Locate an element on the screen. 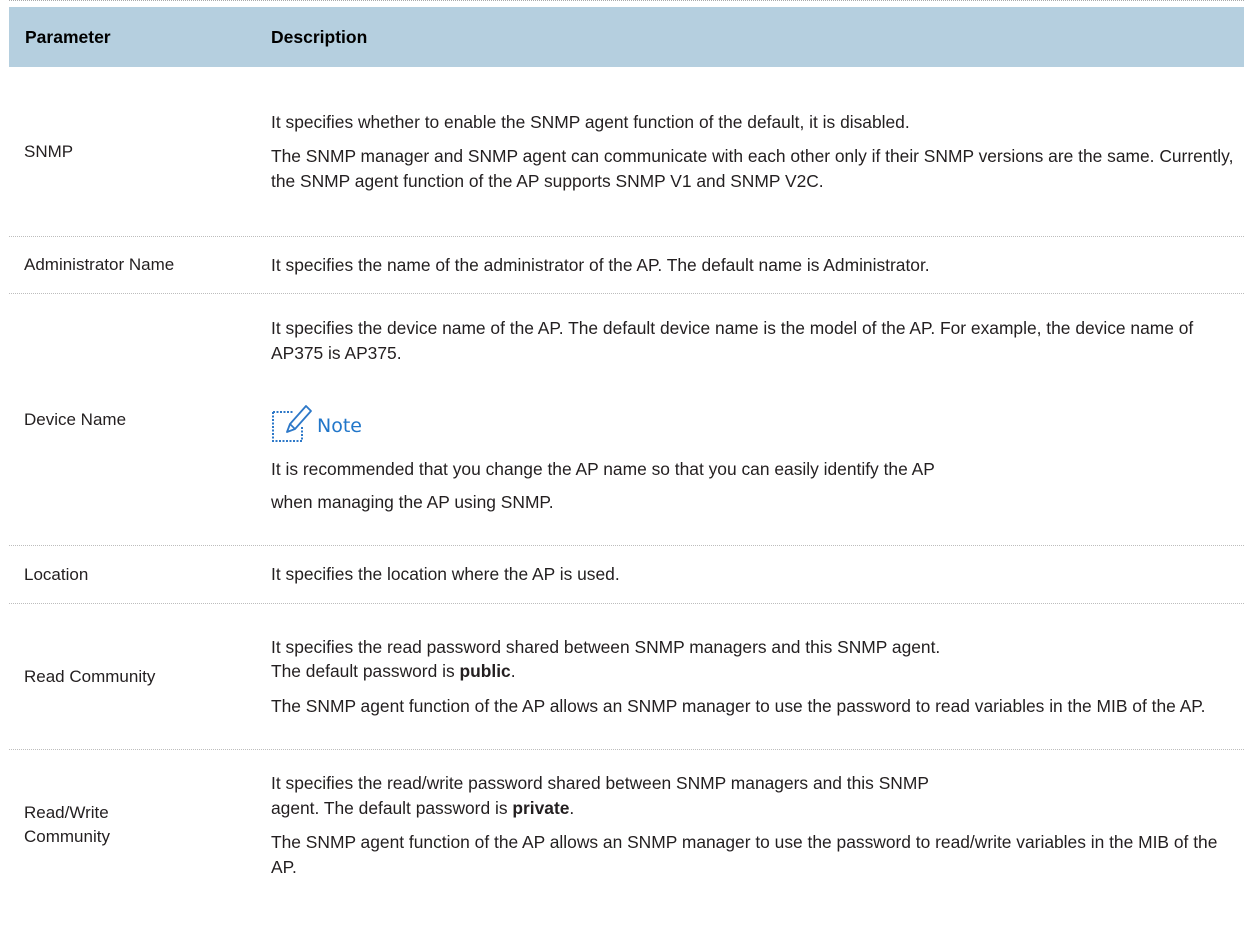  note-callout: Note is located at coordinates (753, 423).